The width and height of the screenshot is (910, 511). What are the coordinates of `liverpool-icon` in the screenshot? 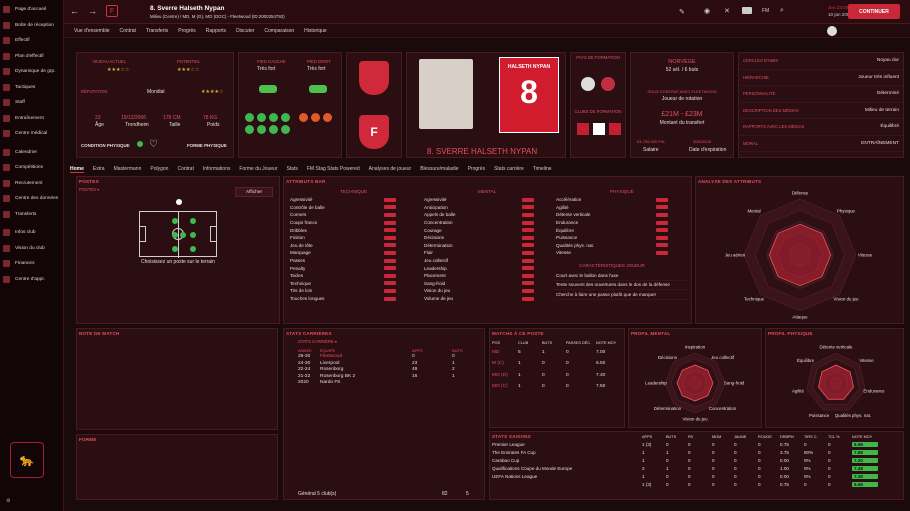 It's located at (583, 129).